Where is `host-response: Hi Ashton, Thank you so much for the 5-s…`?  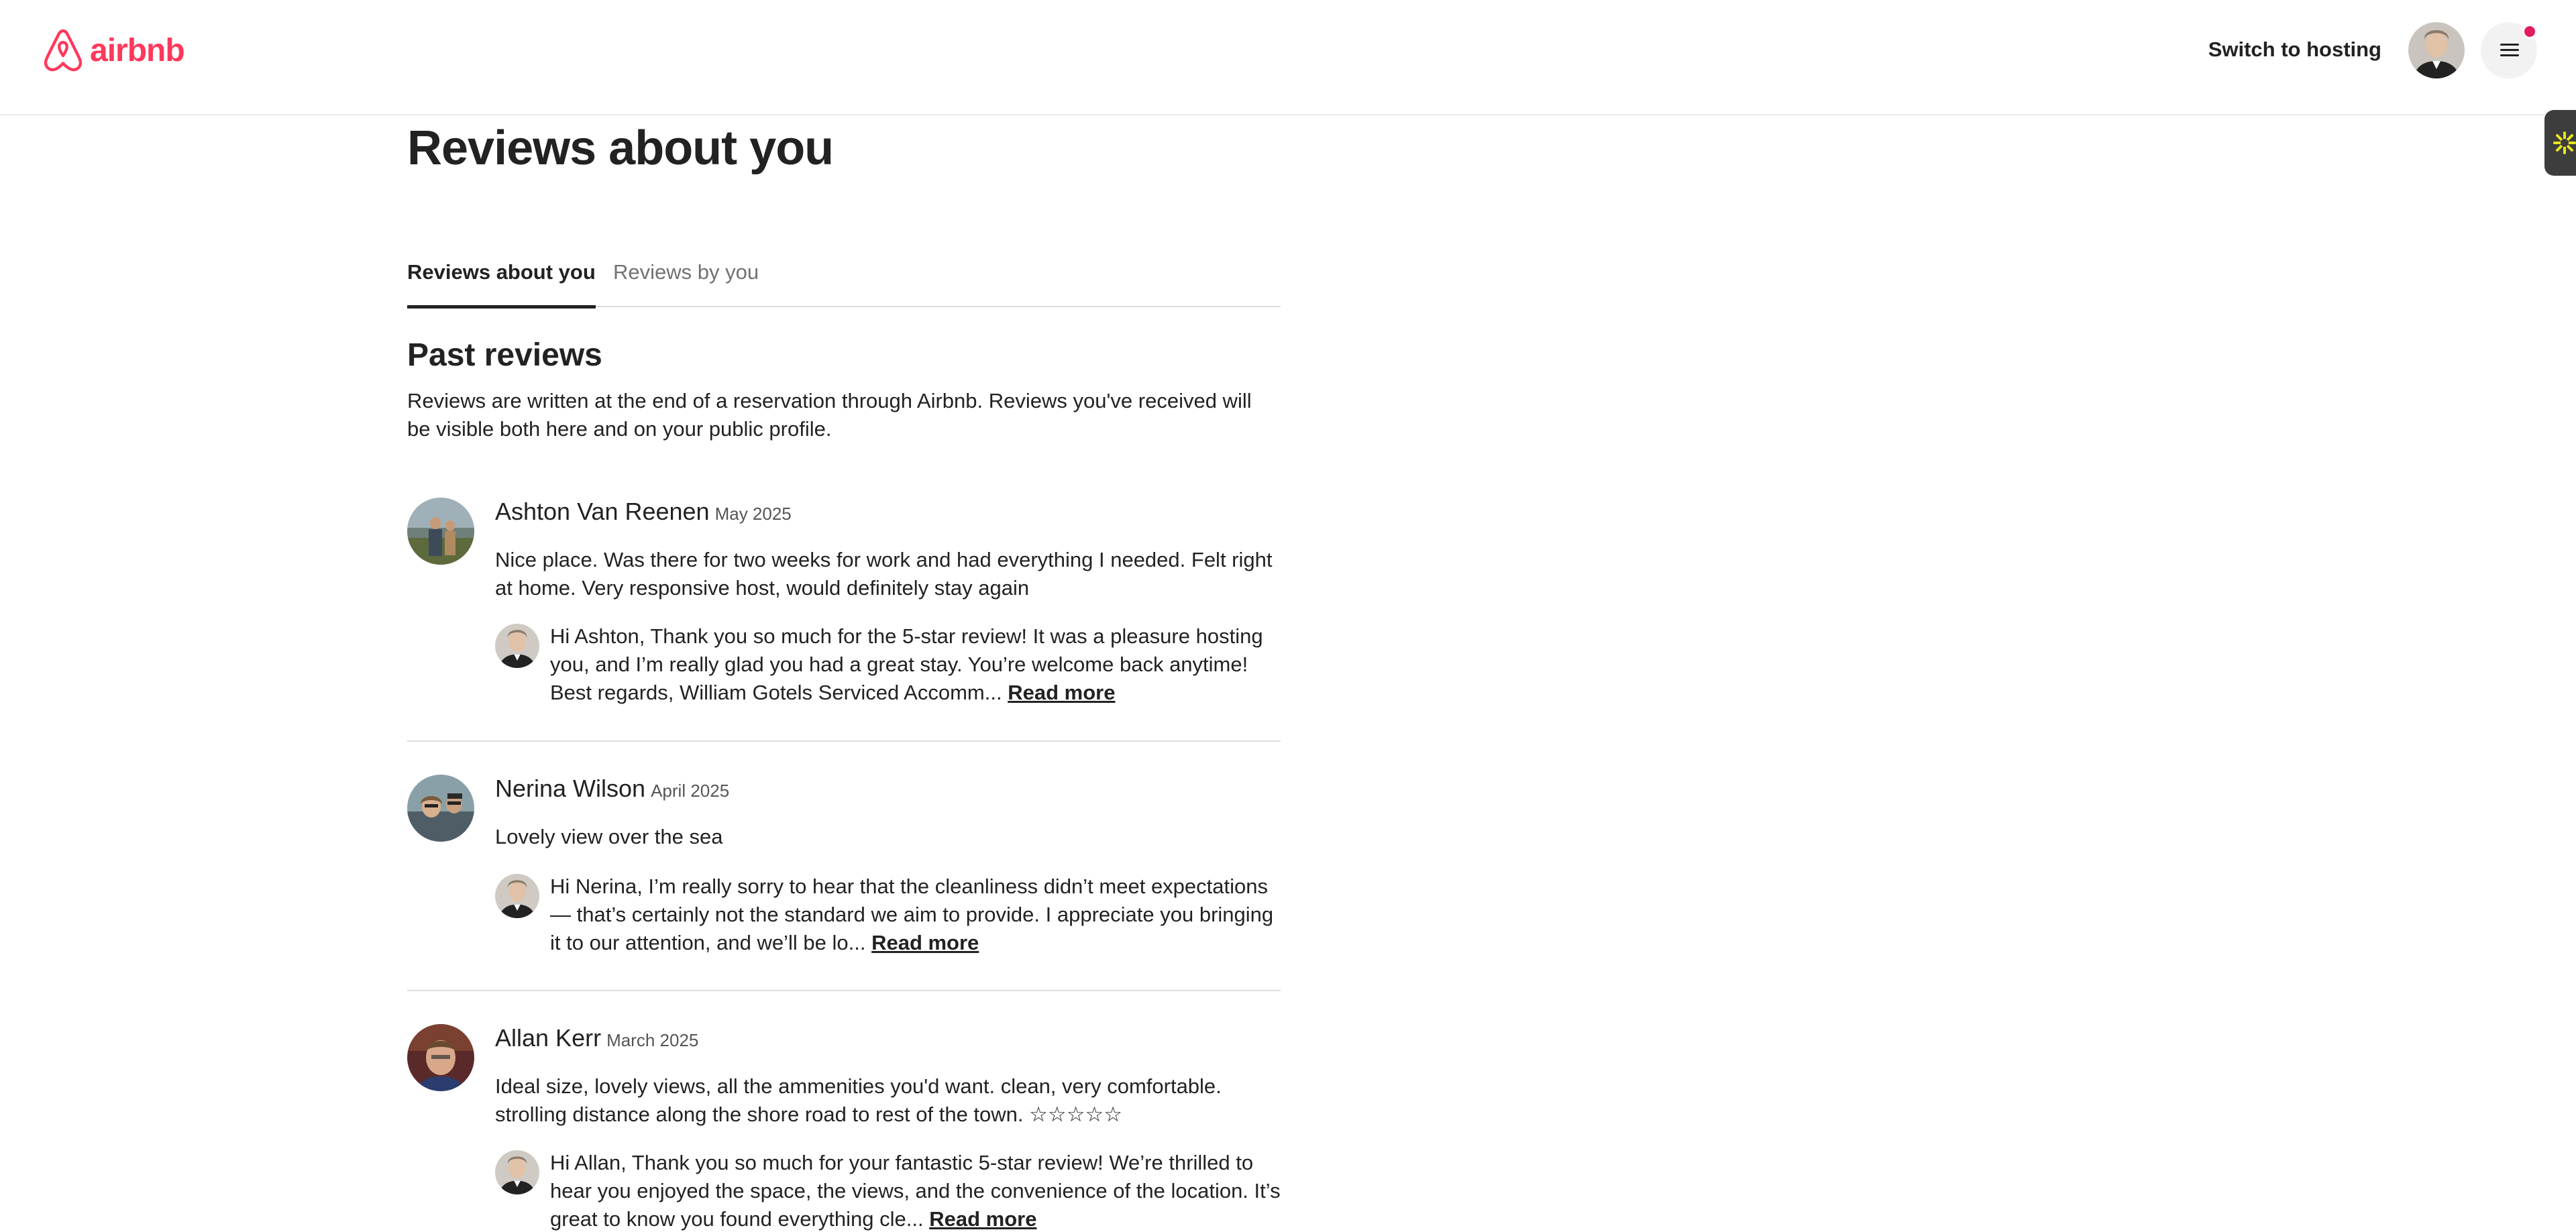
host-response: Hi Ashton, Thank you so much for the 5-s… is located at coordinates (888, 666).